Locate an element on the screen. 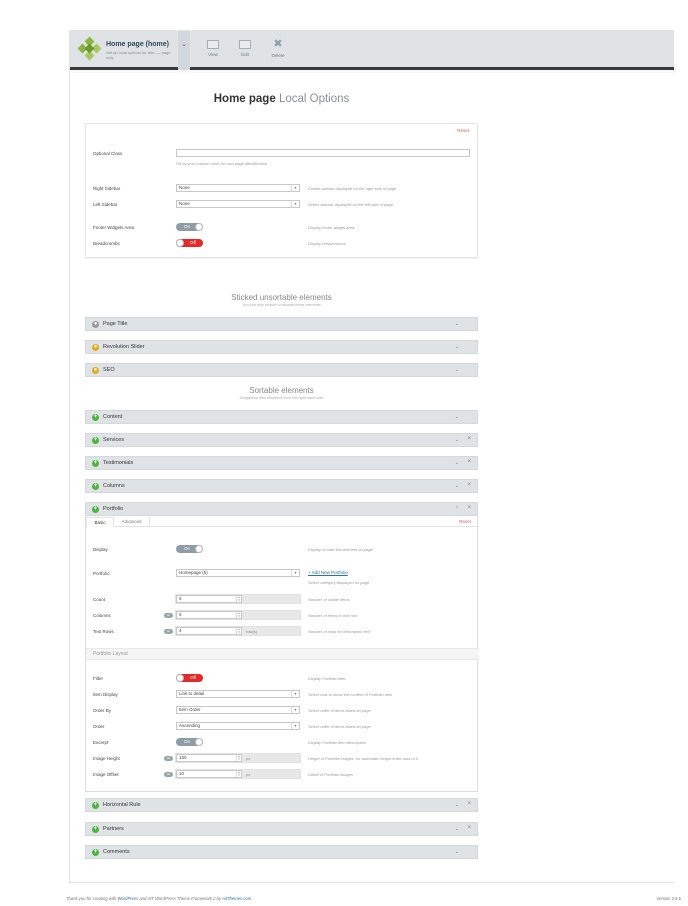 This screenshot has width=688, height=906. element-services: + Services ⌄ × is located at coordinates (281, 440).